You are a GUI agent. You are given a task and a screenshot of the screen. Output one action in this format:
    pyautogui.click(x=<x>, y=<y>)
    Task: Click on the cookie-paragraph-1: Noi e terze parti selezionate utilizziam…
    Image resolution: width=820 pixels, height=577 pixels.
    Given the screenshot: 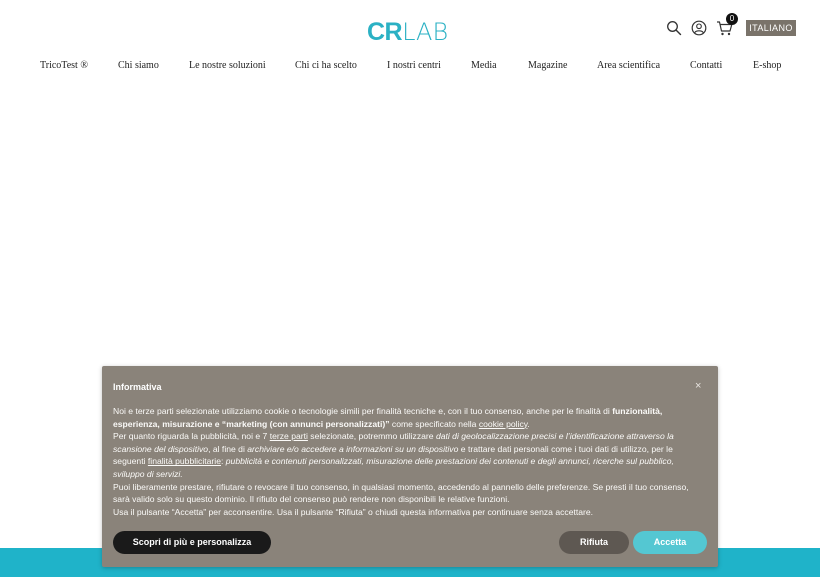 What is the action you would take?
    pyautogui.click(x=388, y=417)
    